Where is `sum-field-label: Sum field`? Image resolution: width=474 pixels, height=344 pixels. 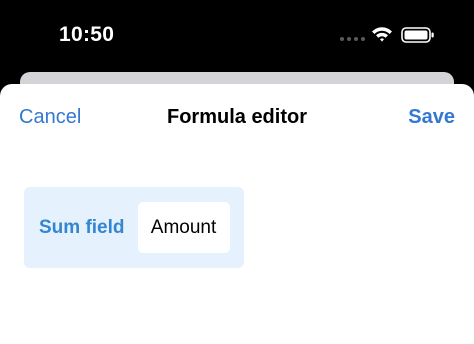
sum-field-label: Sum field is located at coordinates (82, 227).